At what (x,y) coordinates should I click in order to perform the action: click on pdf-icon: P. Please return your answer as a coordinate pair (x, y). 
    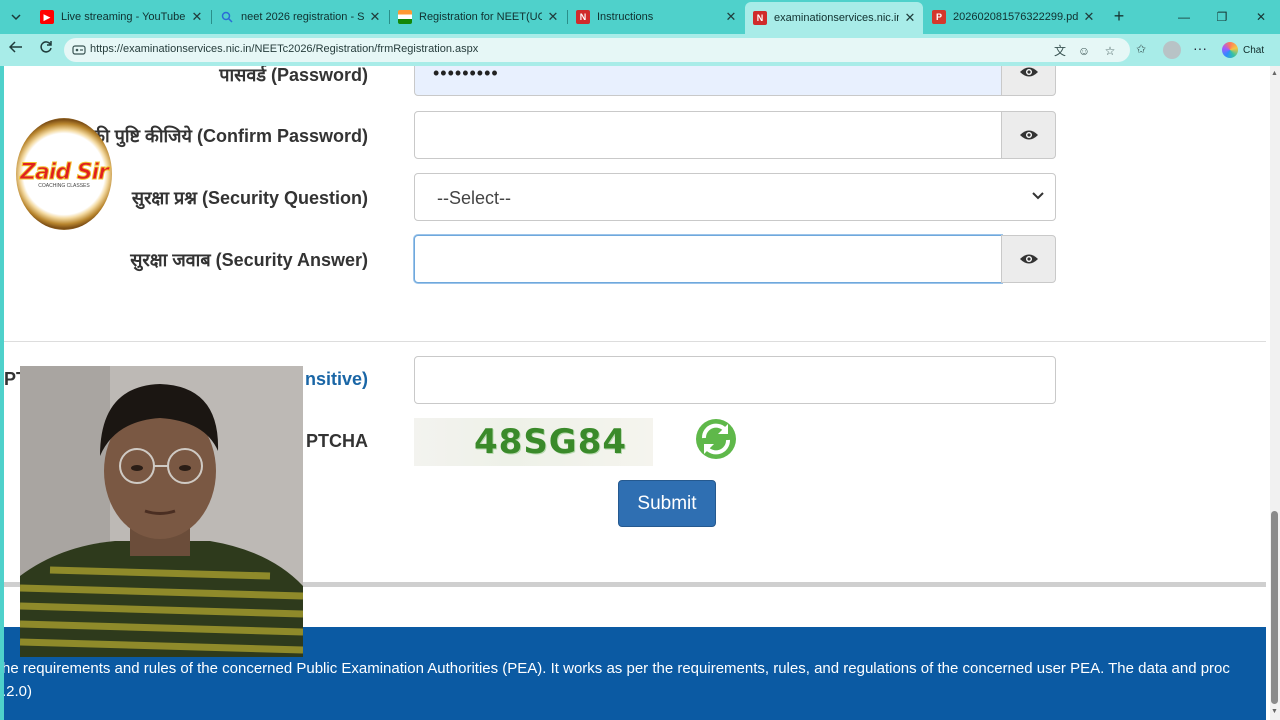
    Looking at the image, I should click on (939, 17).